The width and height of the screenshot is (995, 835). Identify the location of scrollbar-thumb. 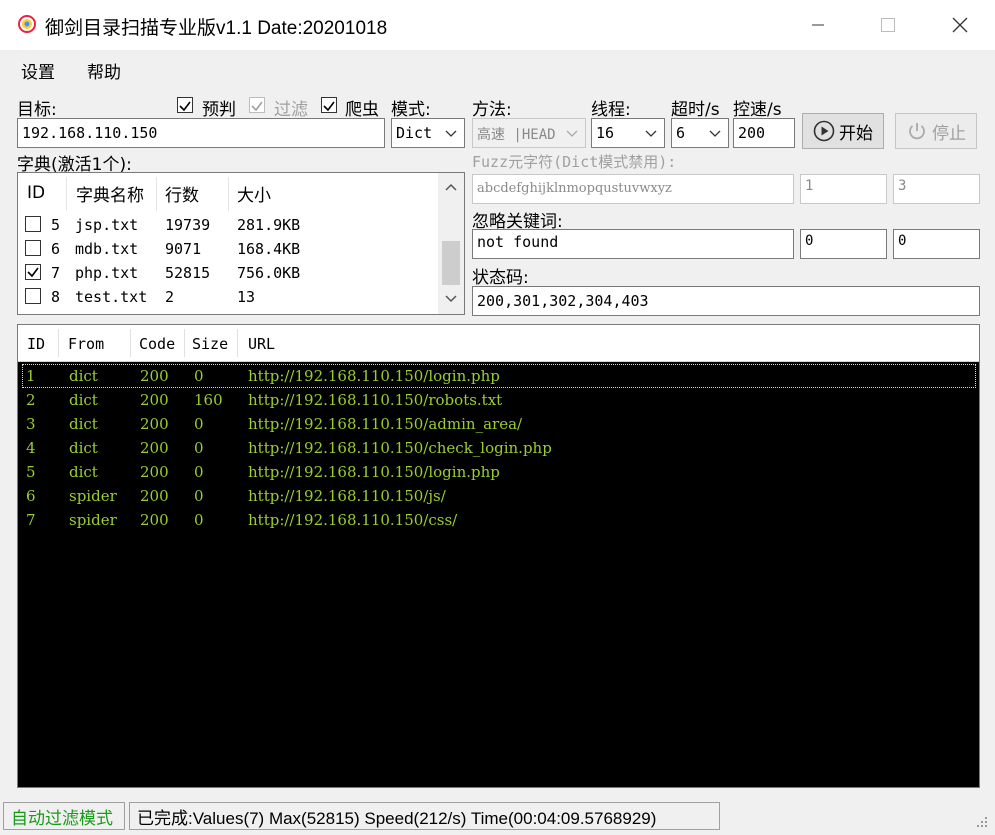
(451, 263).